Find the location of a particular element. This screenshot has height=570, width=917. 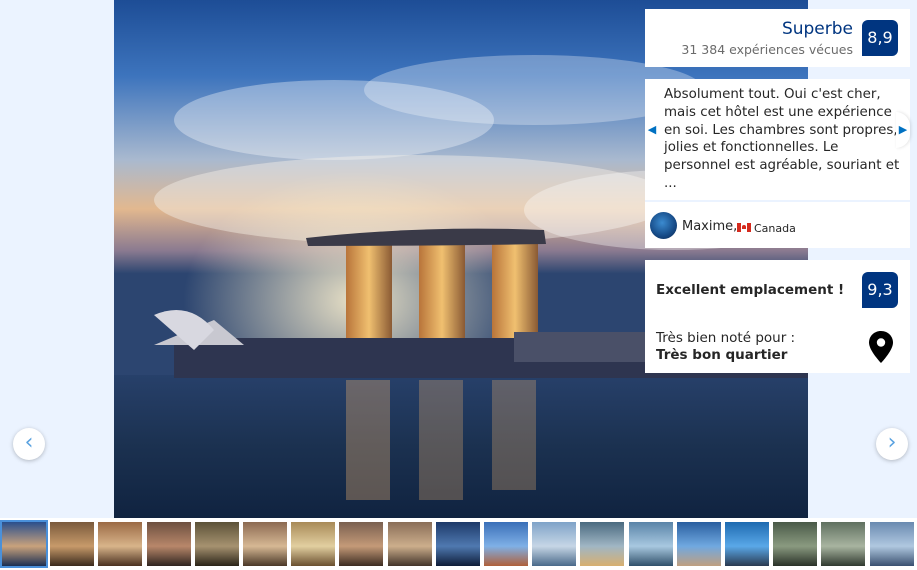

gallery-next-button: › is located at coordinates (892, 444).